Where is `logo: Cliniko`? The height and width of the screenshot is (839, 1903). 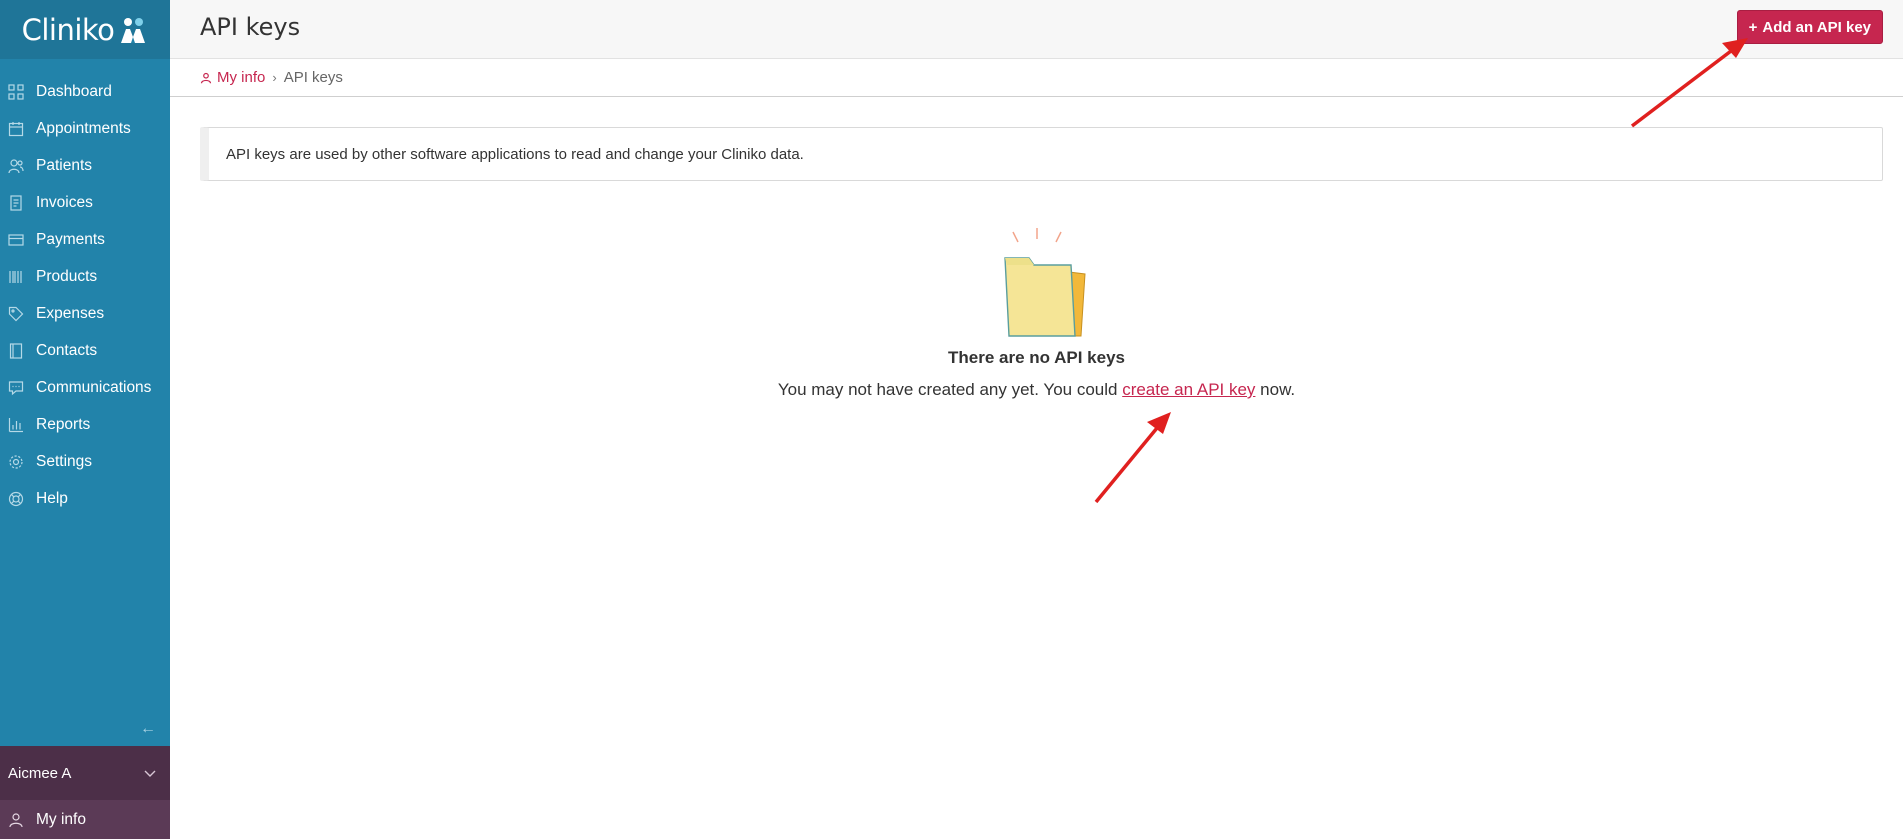 logo: Cliniko is located at coordinates (85, 29).